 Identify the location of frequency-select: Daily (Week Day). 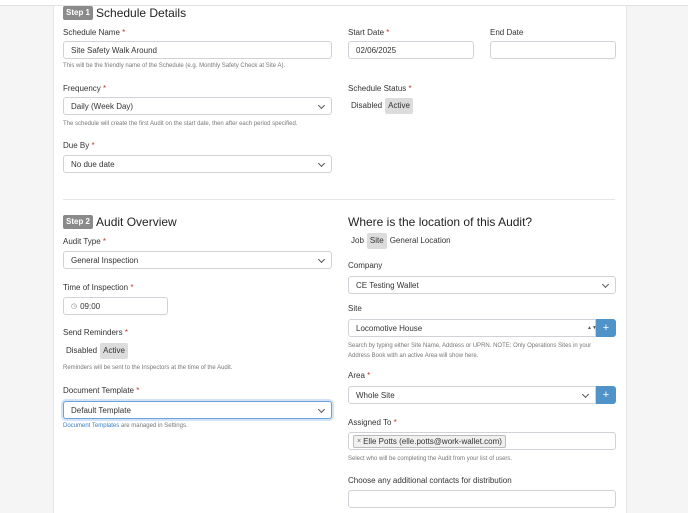
(197, 106).